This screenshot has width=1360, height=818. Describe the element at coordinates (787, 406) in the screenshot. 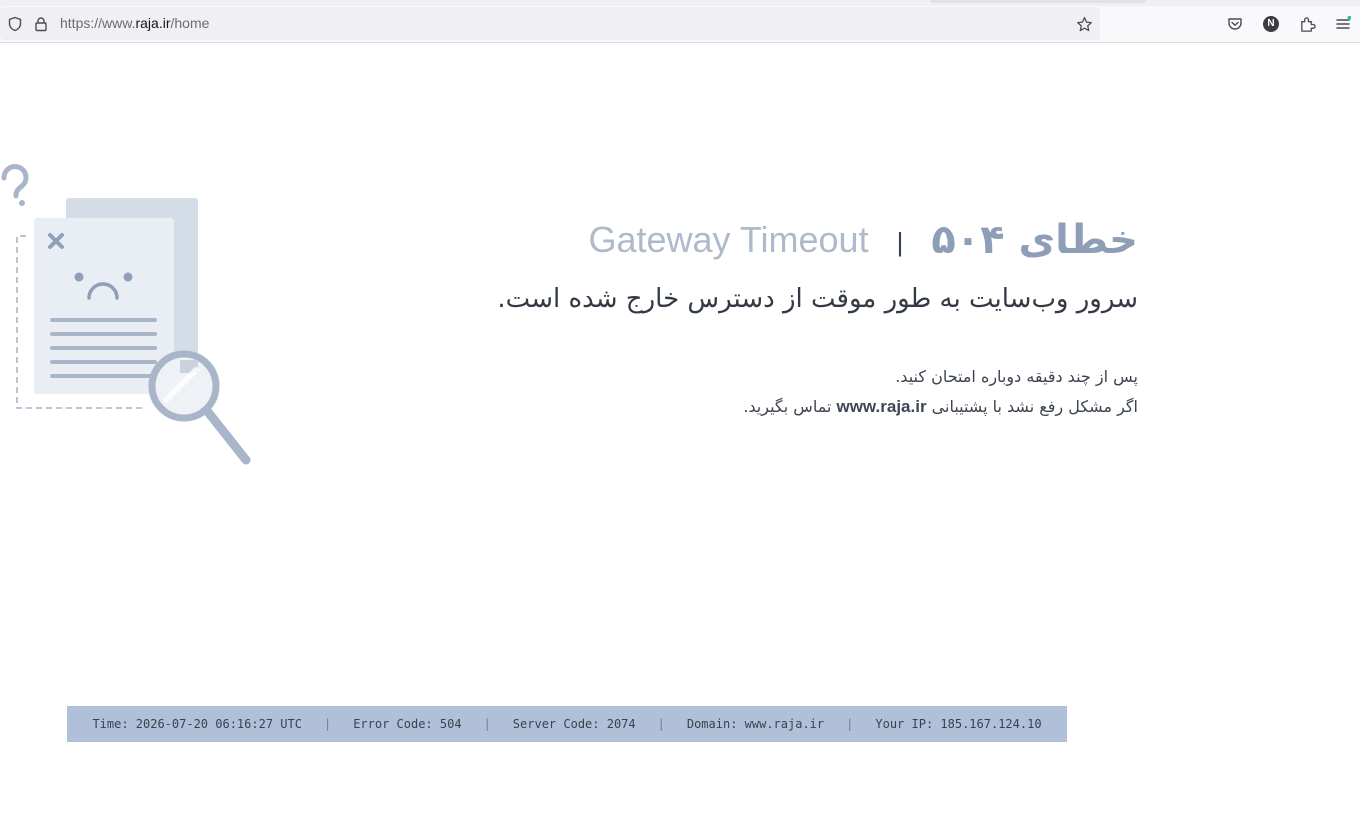

I see `support-text-after: تماس بگیرید.` at that location.